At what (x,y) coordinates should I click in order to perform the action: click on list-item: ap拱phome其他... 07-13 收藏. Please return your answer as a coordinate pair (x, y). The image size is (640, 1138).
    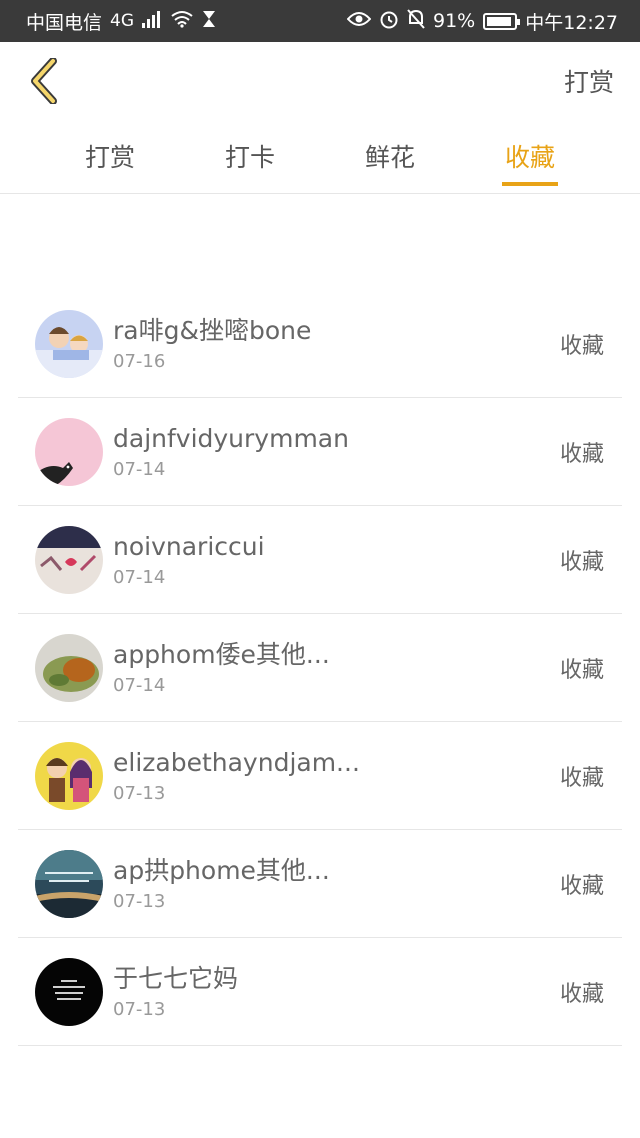
    Looking at the image, I should click on (320, 884).